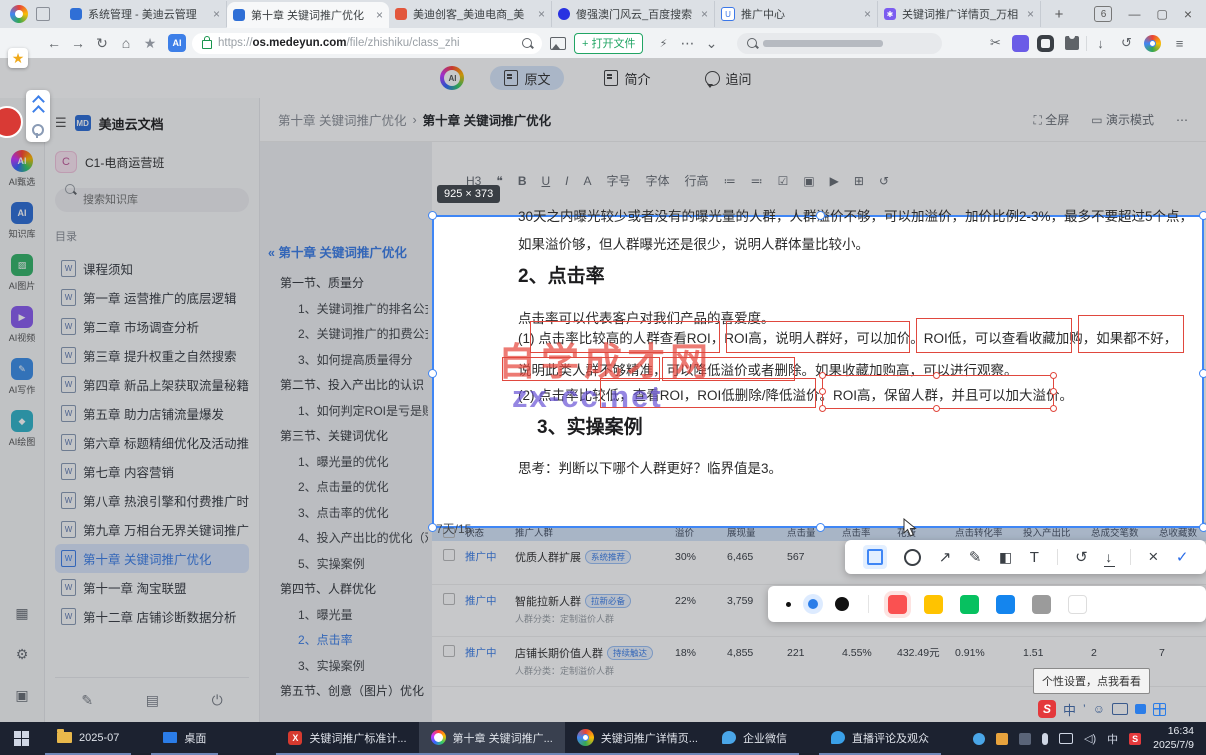  Describe the element at coordinates (548, 558) in the screenshot. I see `audience-name: 优质人群扩展` at that location.